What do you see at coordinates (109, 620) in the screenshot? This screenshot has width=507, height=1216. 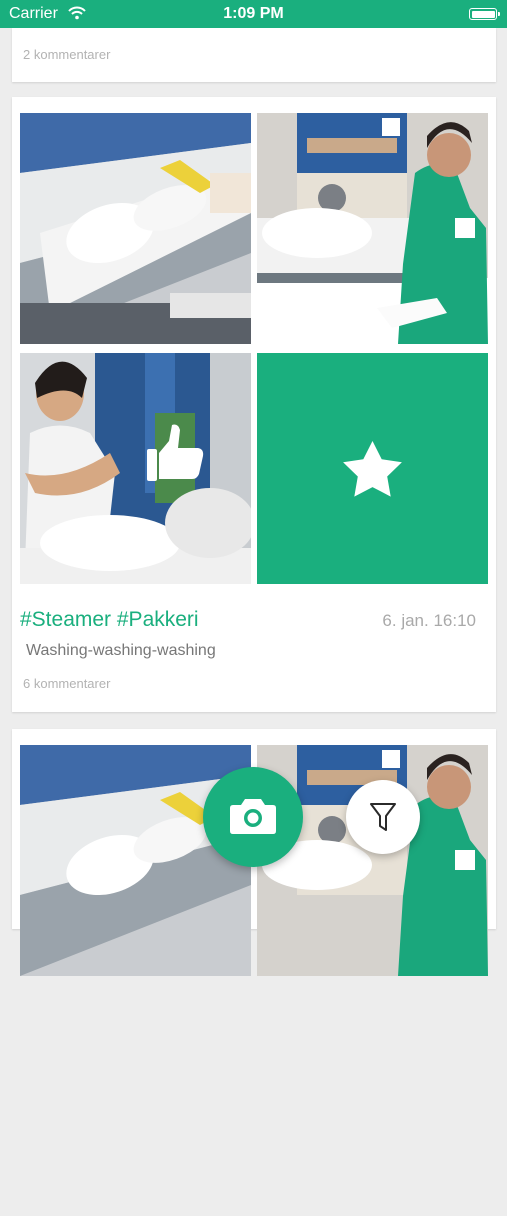 I see `post-tags: #Steamer #Pakkeri` at bounding box center [109, 620].